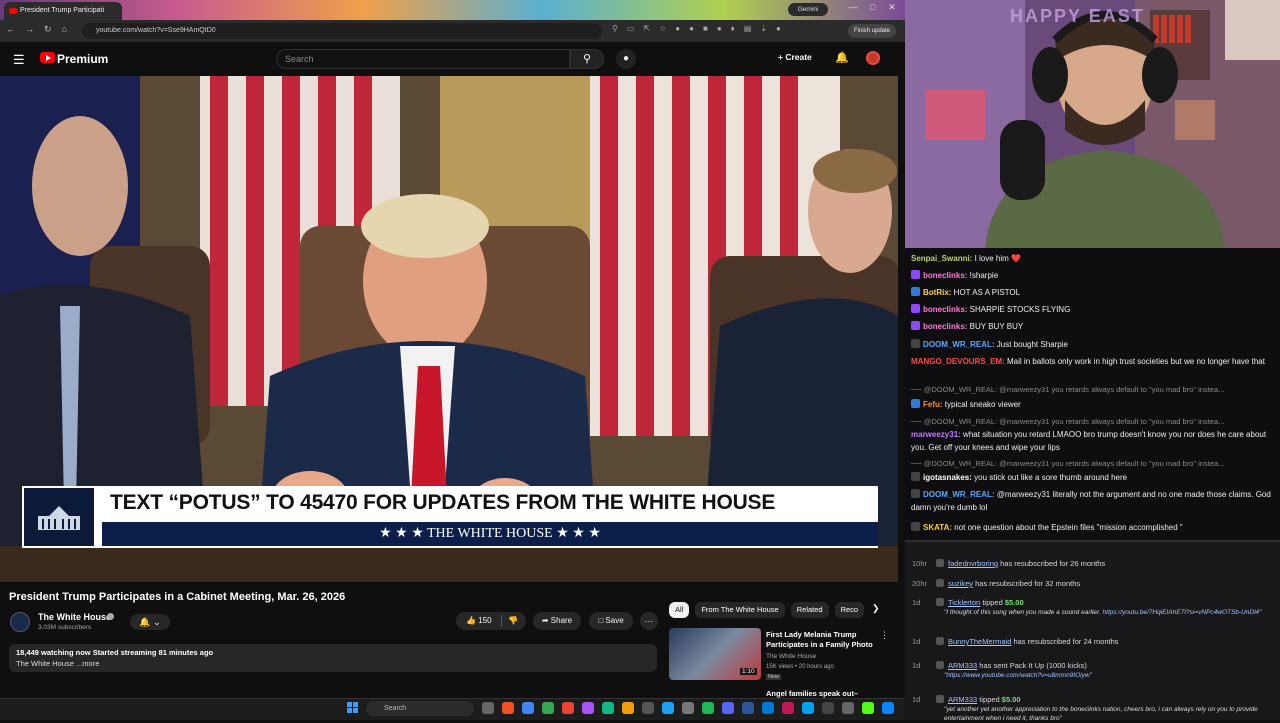  I want to click on youtube-logo-icon, so click(47, 57).